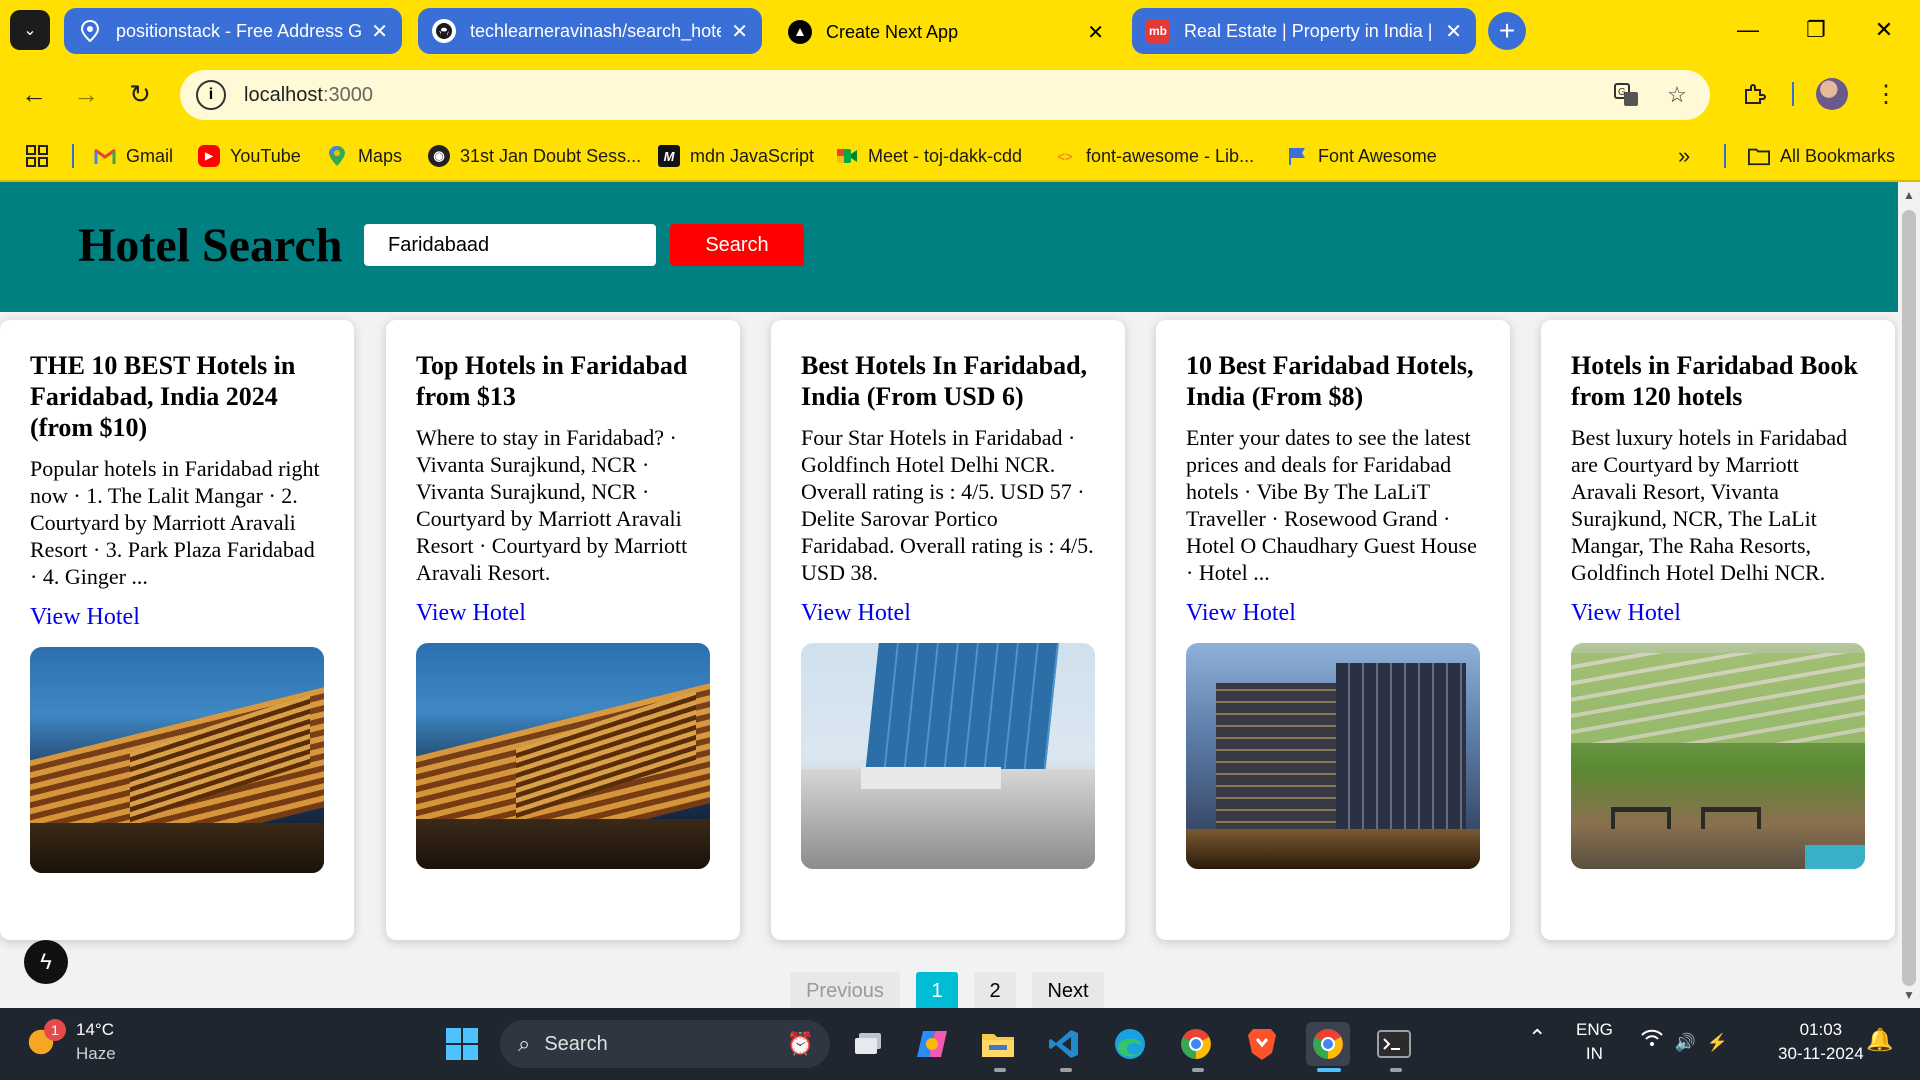  Describe the element at coordinates (1196, 1044) in the screenshot. I see `chrome-icon` at that location.